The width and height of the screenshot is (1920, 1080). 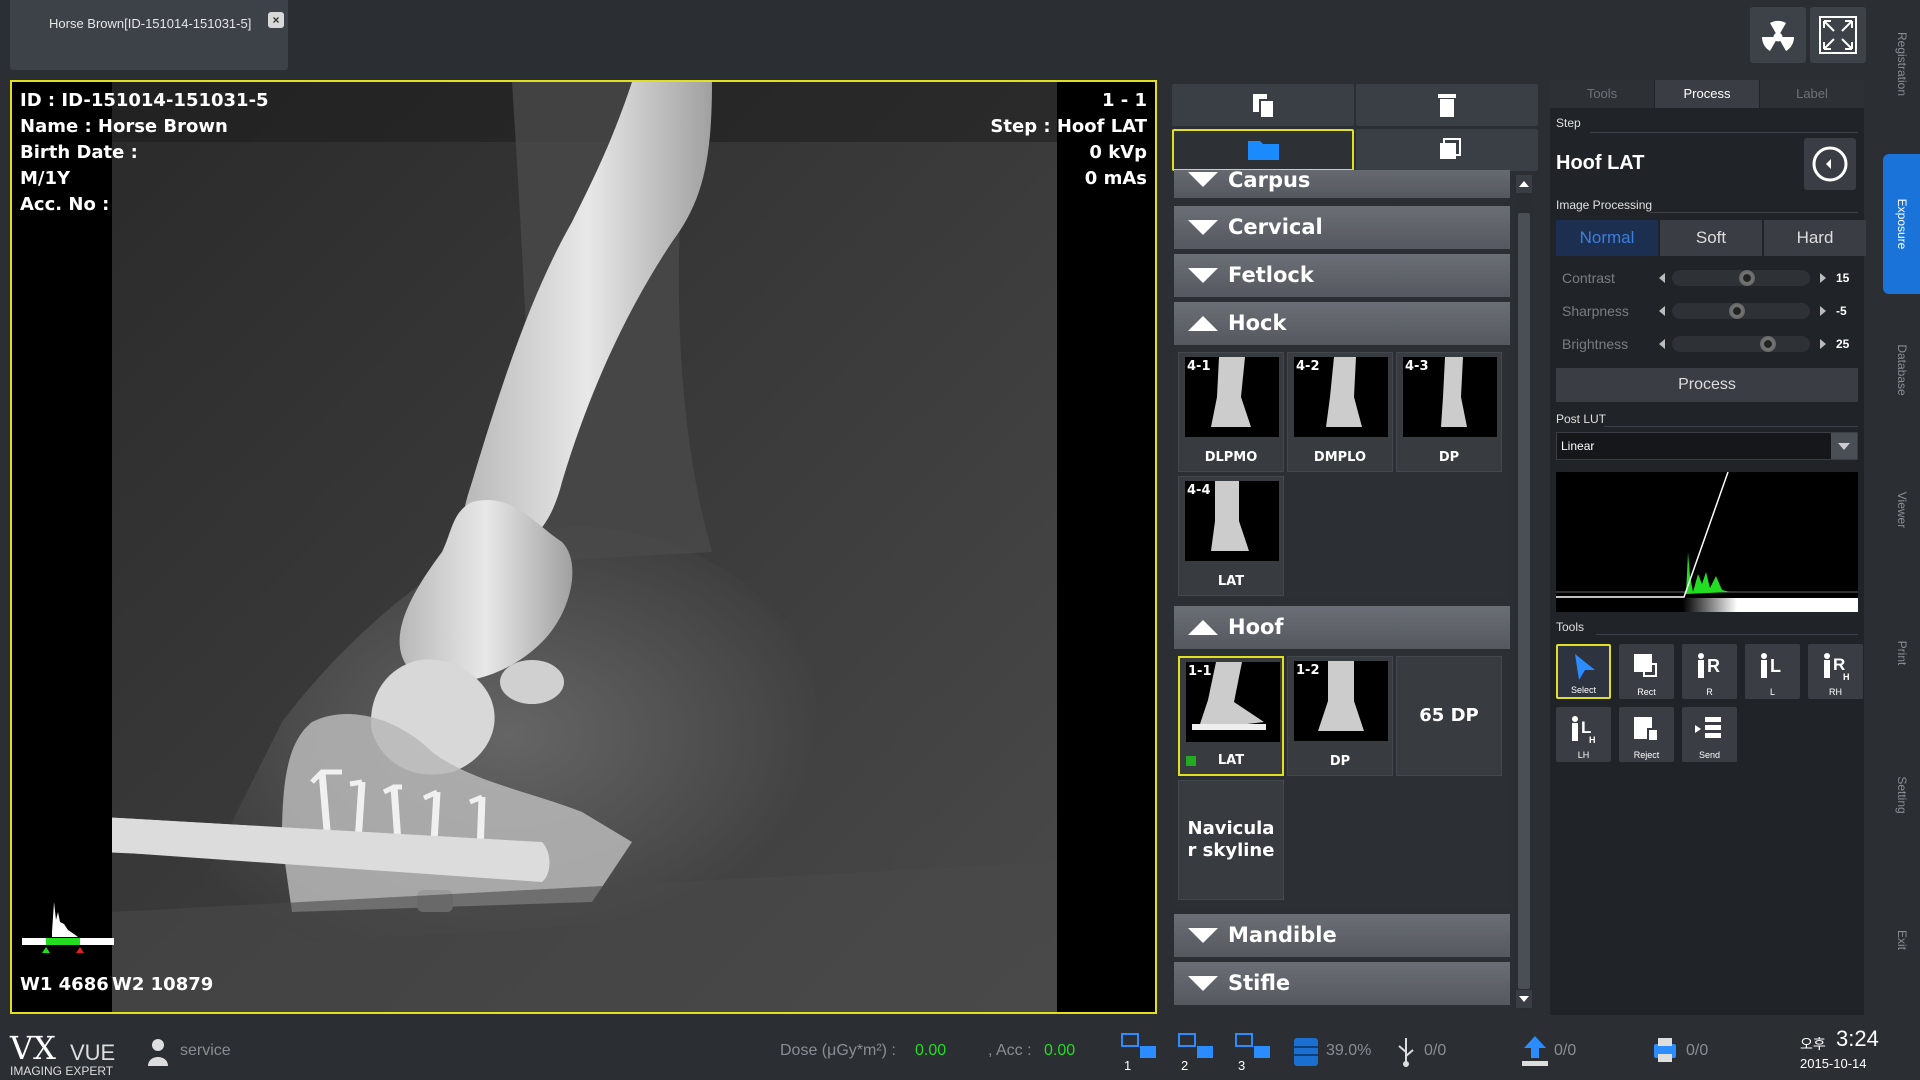 I want to click on scroll-down-button, so click(x=1524, y=999).